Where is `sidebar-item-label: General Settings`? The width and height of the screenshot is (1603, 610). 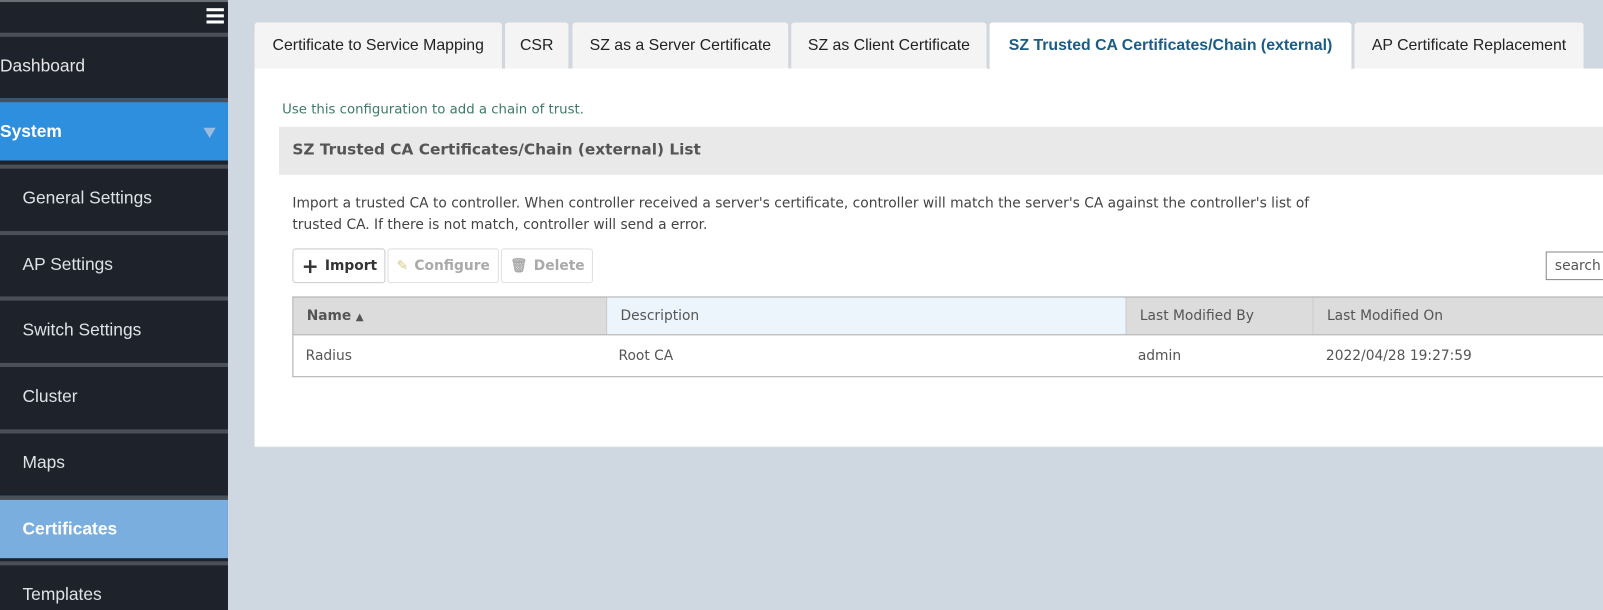 sidebar-item-label: General Settings is located at coordinates (87, 197).